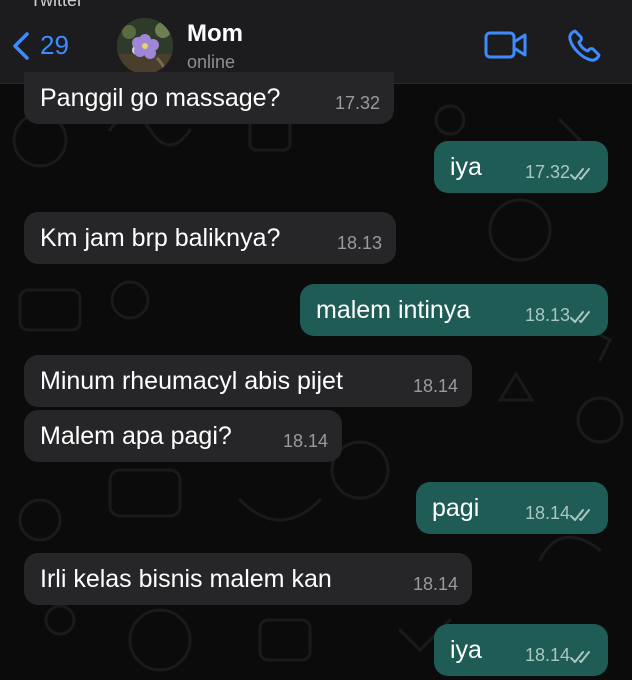 Image resolution: width=632 pixels, height=680 pixels. What do you see at coordinates (215, 34) in the screenshot?
I see `contact-name: Mom` at bounding box center [215, 34].